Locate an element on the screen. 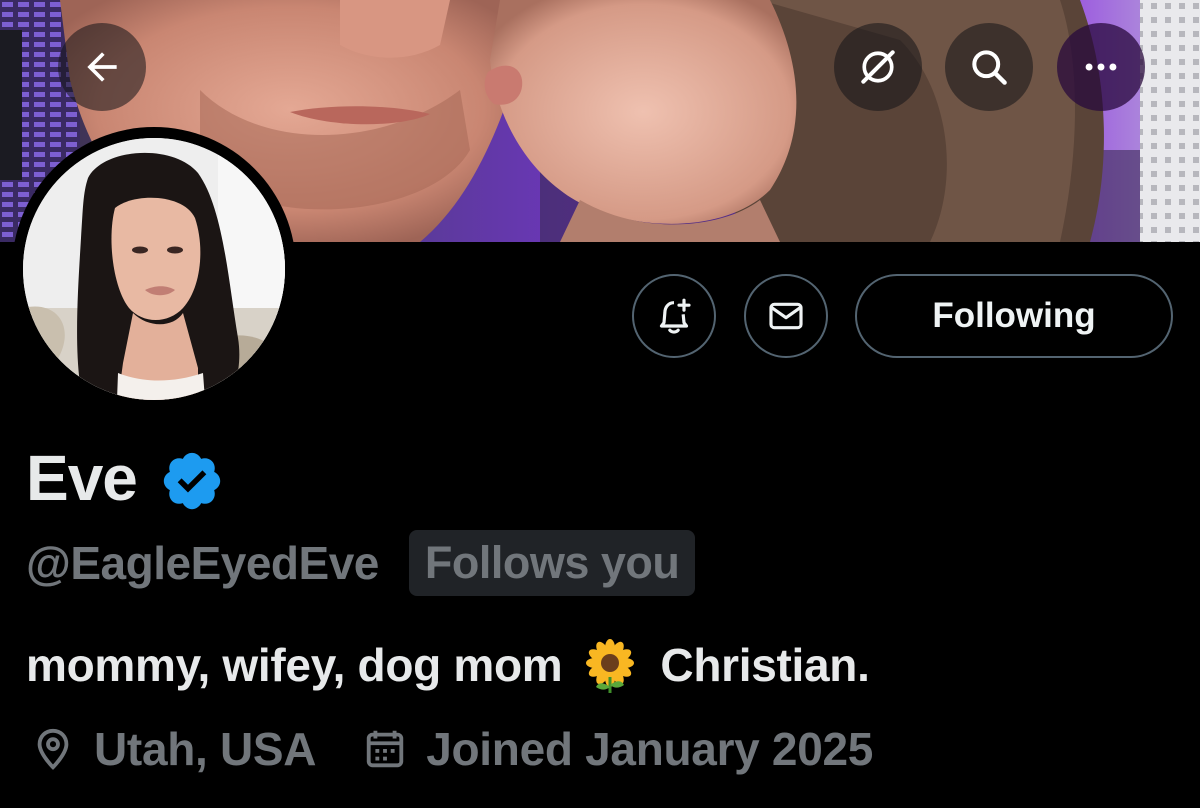 The width and height of the screenshot is (1200, 808). bio-text: mommy, wifey, dog mom is located at coordinates (294, 665).